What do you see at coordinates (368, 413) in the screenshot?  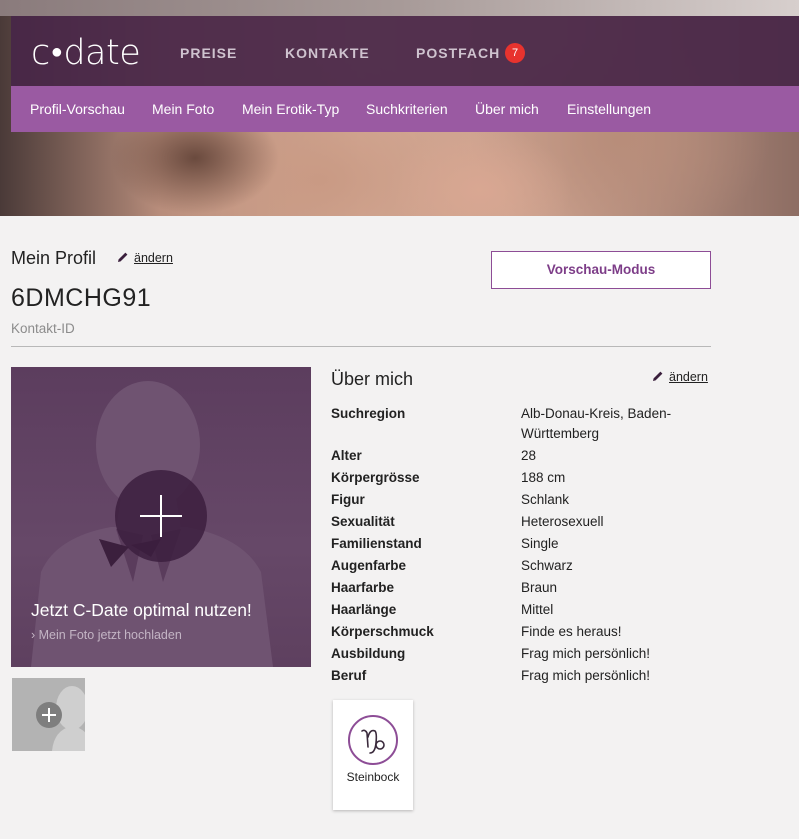 I see `attr-label-suchregion: Suchregion` at bounding box center [368, 413].